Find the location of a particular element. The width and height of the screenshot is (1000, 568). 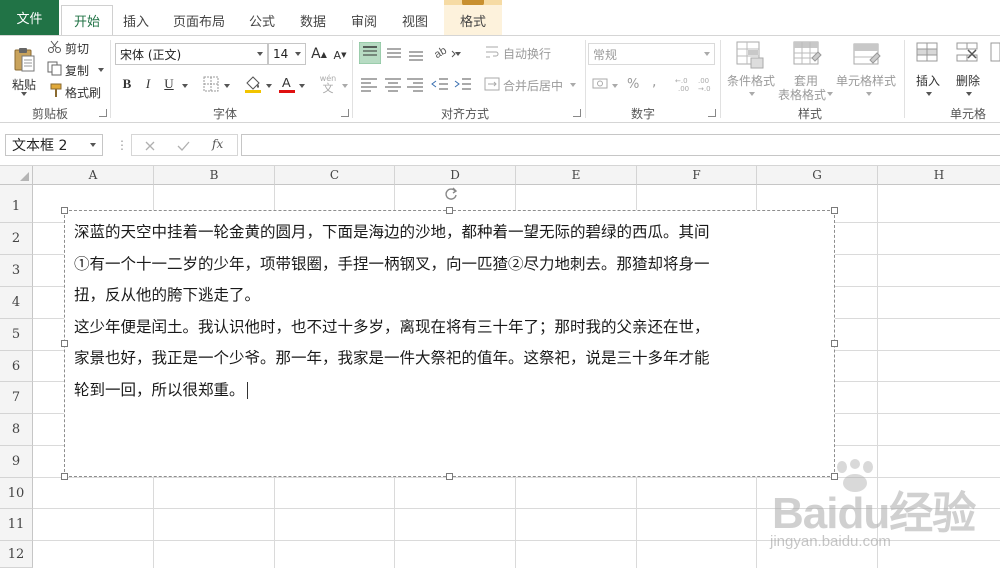

grow-font-button: A ▲ is located at coordinates (319, 54).